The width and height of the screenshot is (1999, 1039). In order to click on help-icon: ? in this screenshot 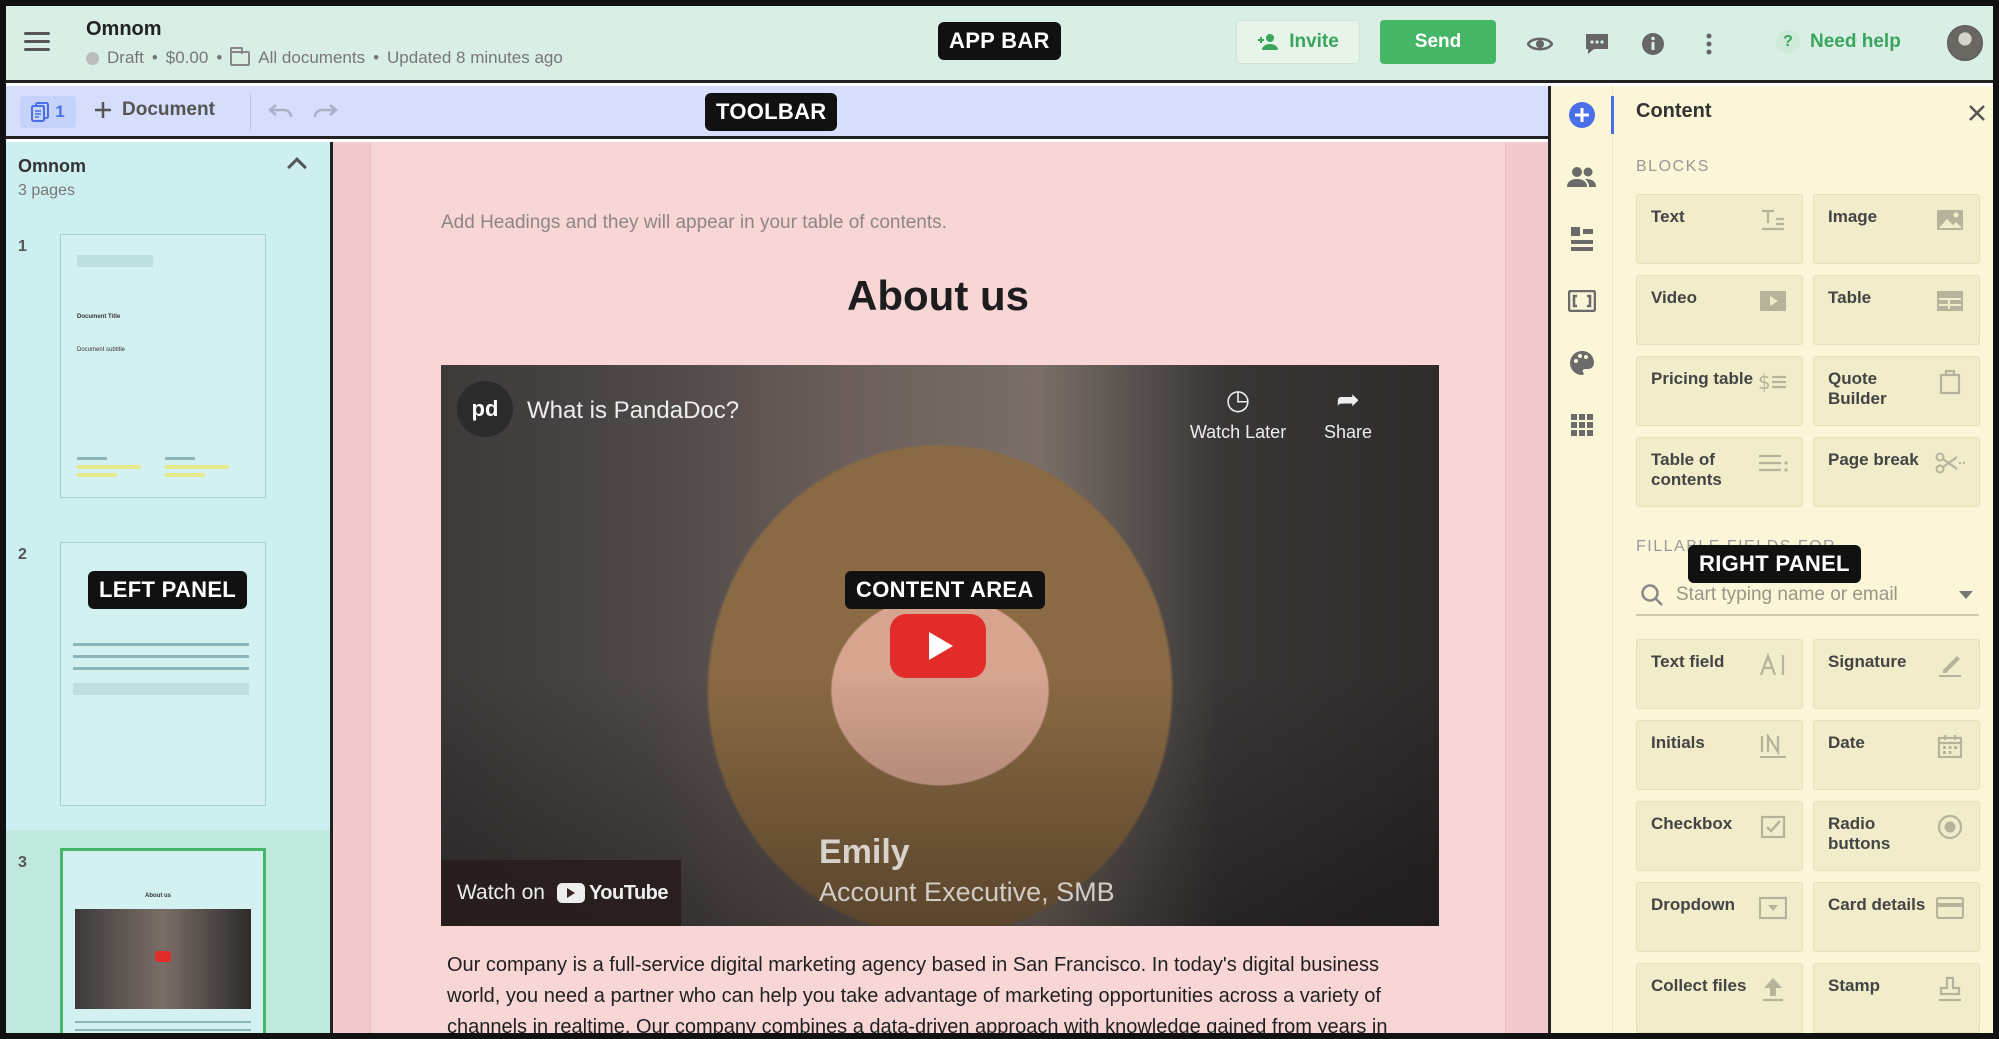, I will do `click(1788, 42)`.